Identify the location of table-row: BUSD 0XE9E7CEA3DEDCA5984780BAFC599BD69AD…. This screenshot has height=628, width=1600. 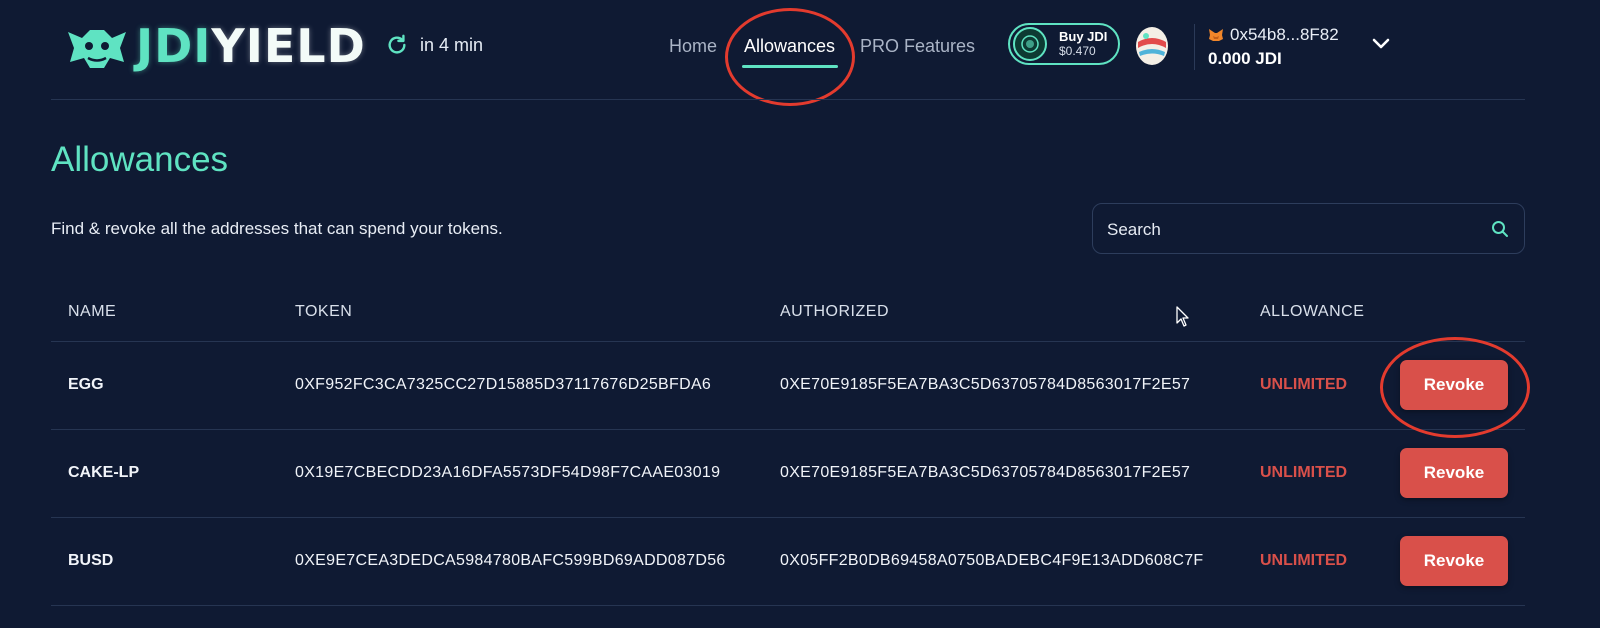
(788, 562).